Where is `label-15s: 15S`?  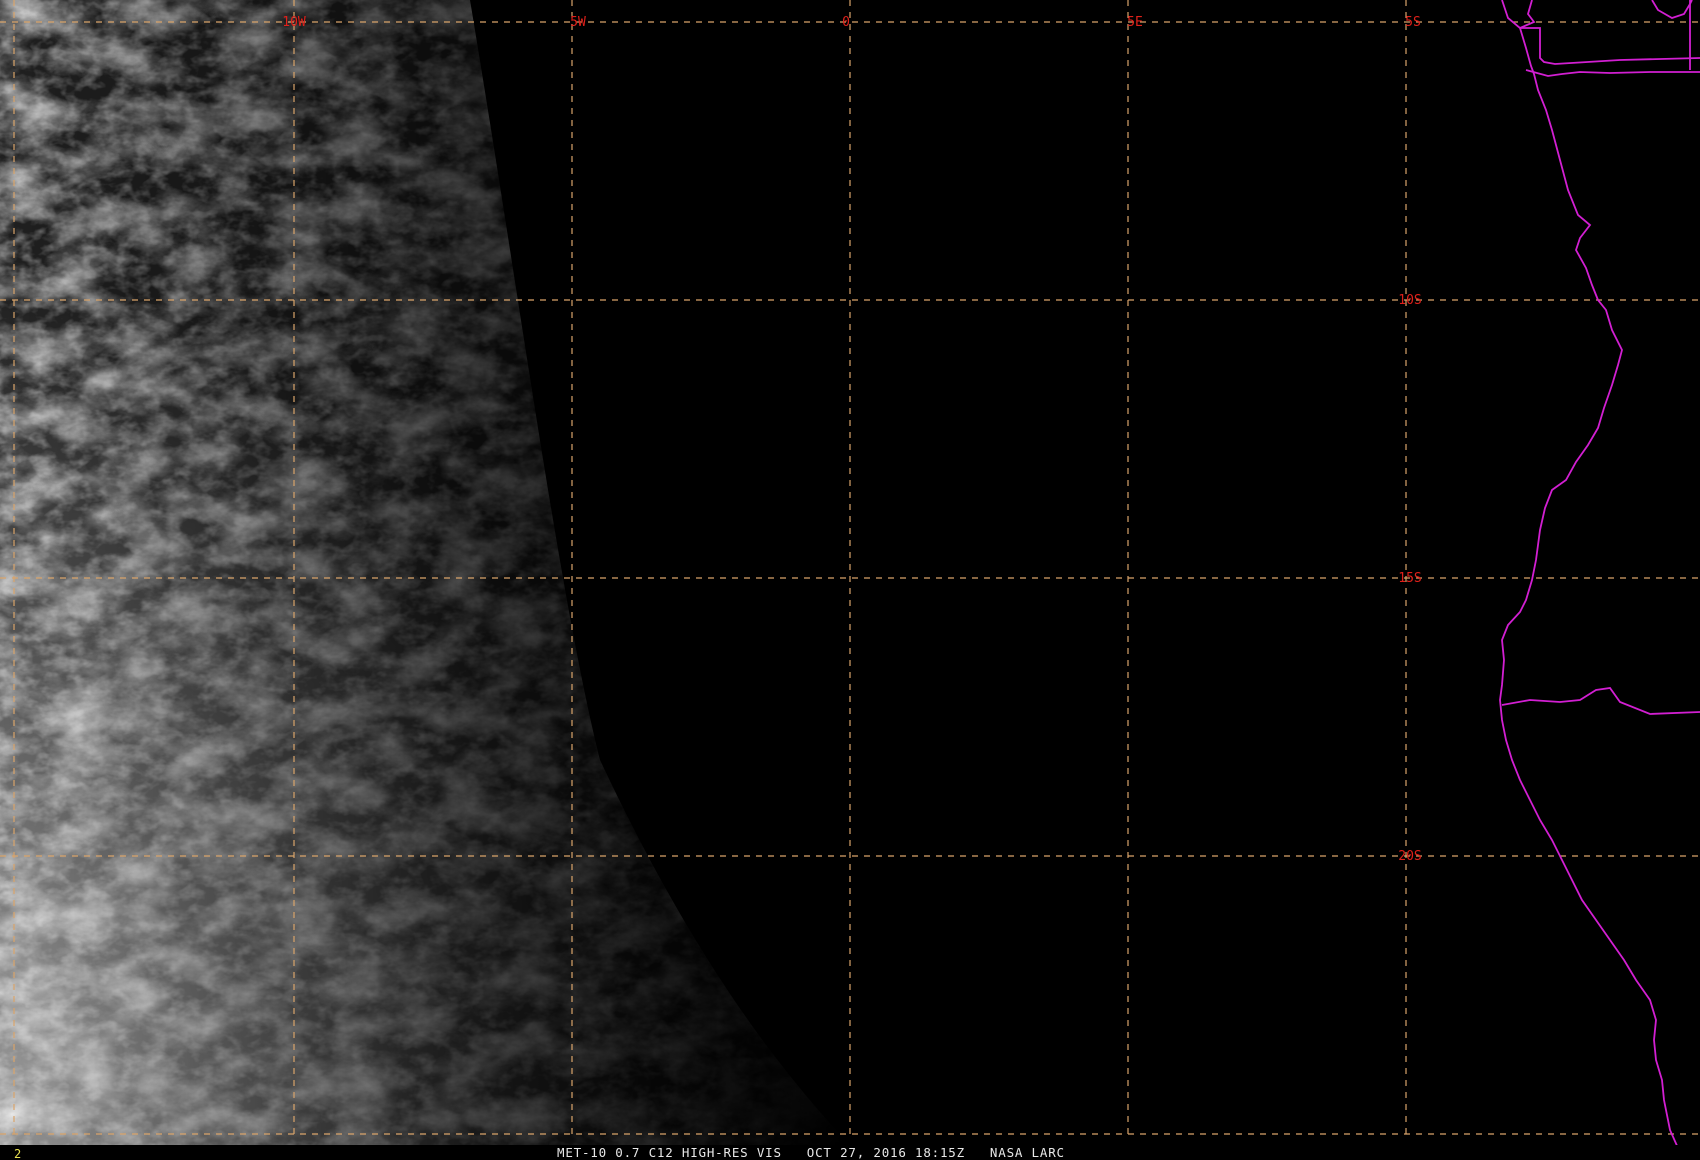
label-15s: 15S is located at coordinates (1409, 578).